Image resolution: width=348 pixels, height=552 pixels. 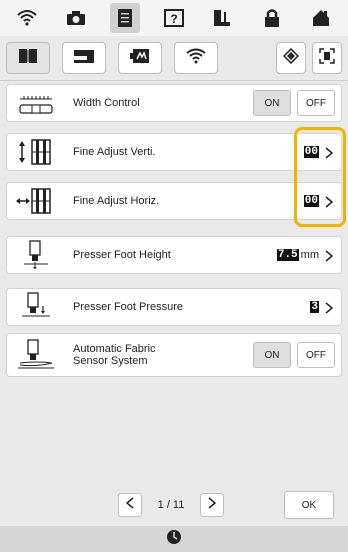 What do you see at coordinates (36, 354) in the screenshot?
I see `fabric-sensor-icon` at bounding box center [36, 354].